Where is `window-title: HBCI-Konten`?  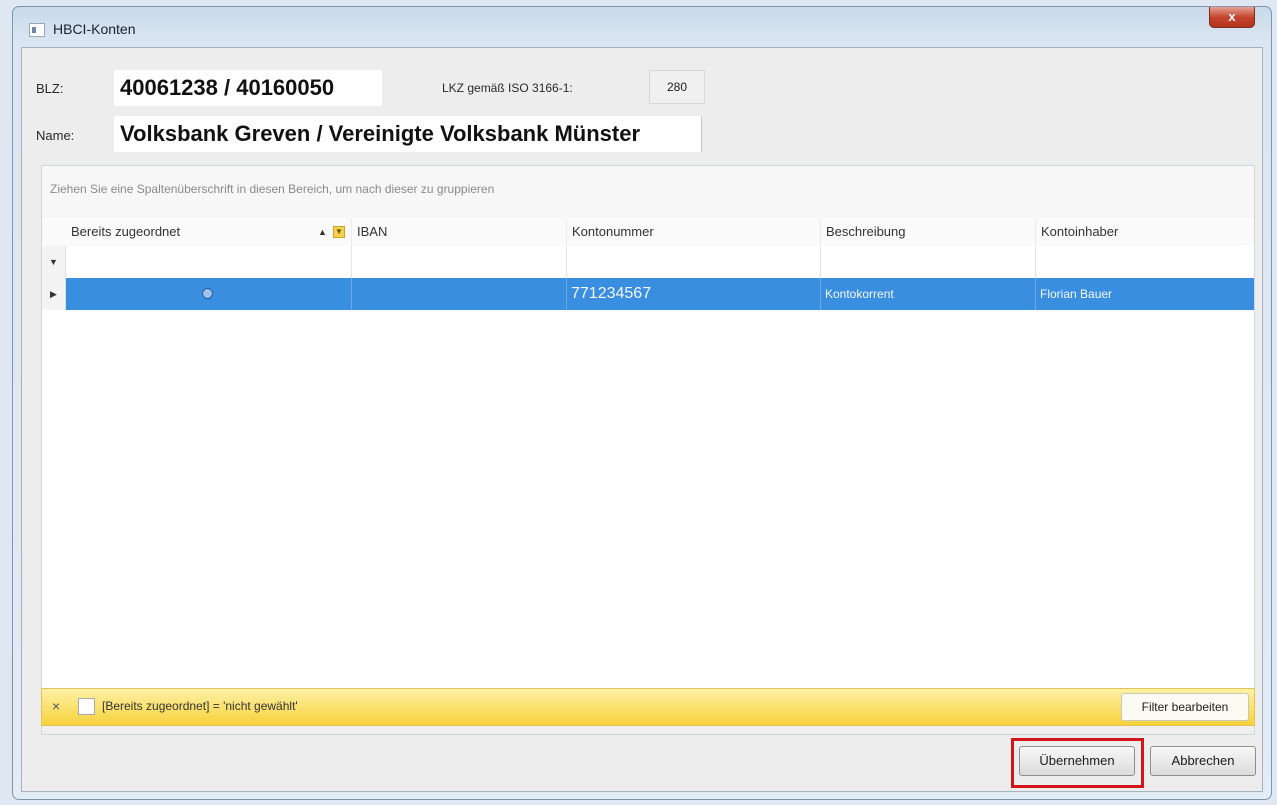
window-title: HBCI-Konten is located at coordinates (94, 29).